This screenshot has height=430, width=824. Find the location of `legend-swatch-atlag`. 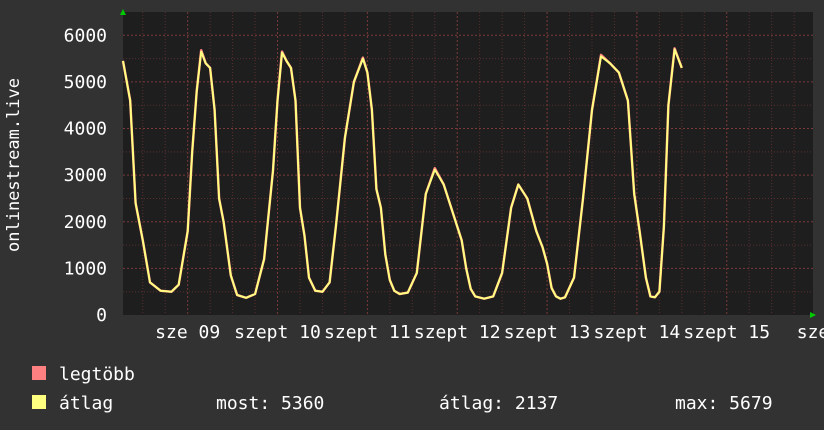

legend-swatch-atlag is located at coordinates (39, 402).